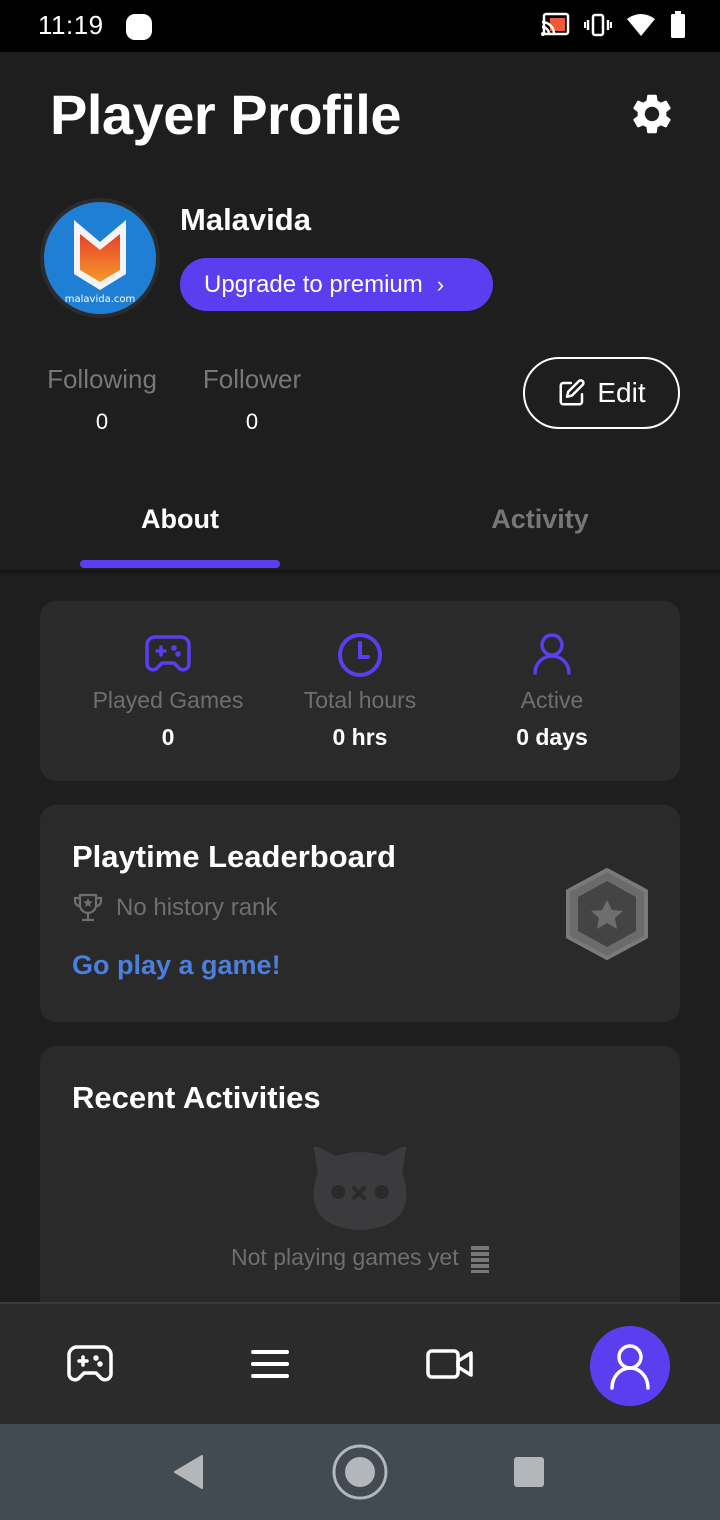 Image resolution: width=720 pixels, height=1520 pixels. What do you see at coordinates (313, 284) in the screenshot?
I see `upgrade-premium-label: Upgrade to premium` at bounding box center [313, 284].